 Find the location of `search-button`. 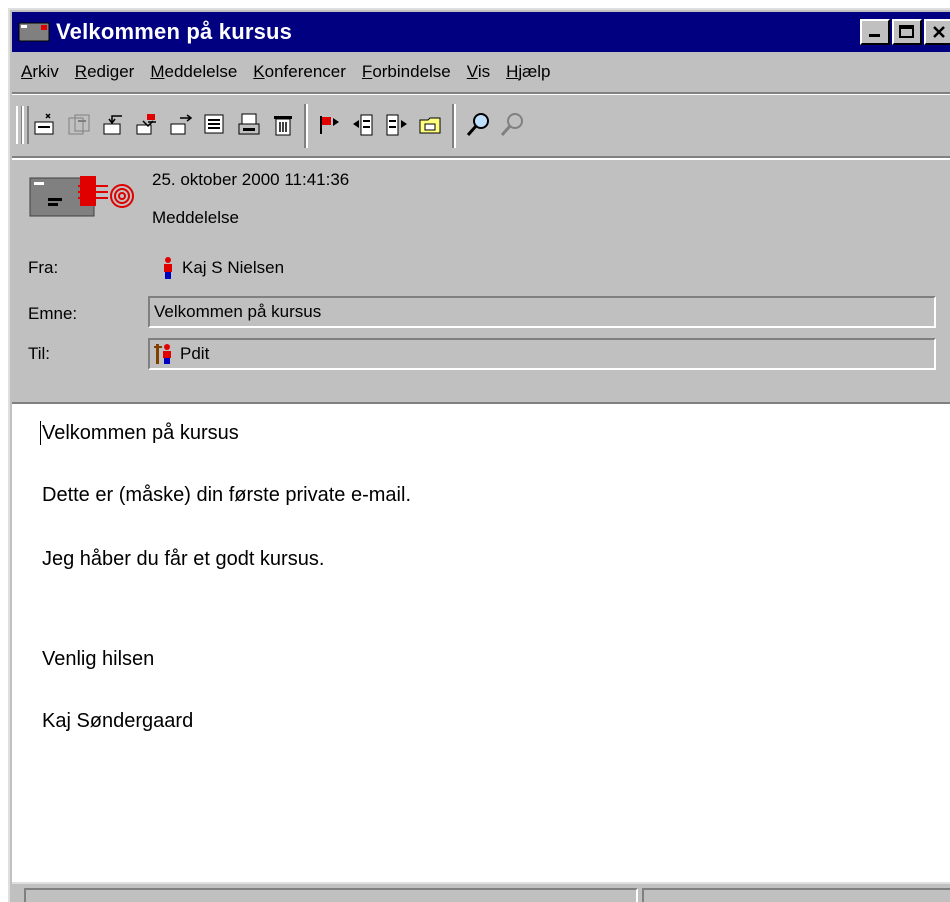

search-button is located at coordinates (479, 125).